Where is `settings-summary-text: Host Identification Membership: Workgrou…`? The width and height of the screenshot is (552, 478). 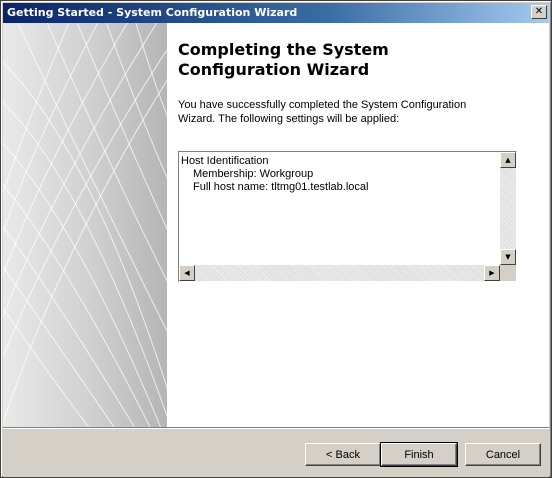 settings-summary-text: Host Identification Membership: Workgrou… is located at coordinates (340, 174).